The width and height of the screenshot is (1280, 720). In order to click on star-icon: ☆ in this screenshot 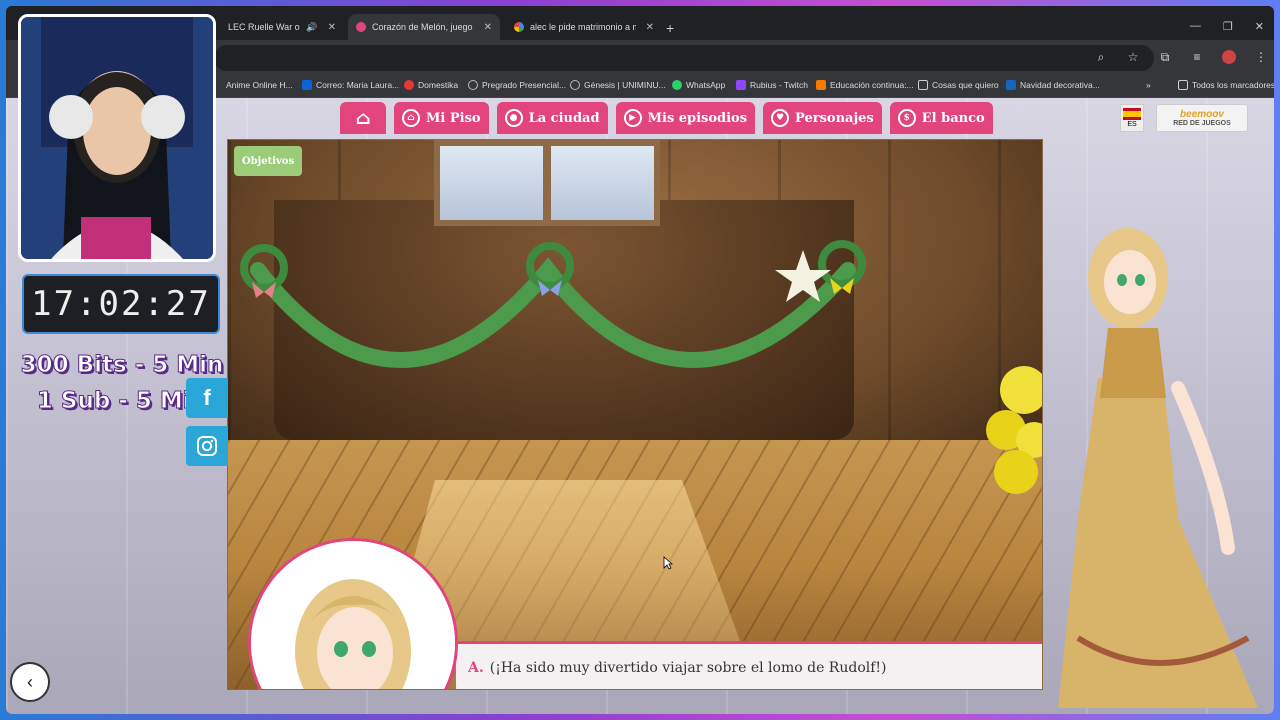, I will do `click(1133, 57)`.